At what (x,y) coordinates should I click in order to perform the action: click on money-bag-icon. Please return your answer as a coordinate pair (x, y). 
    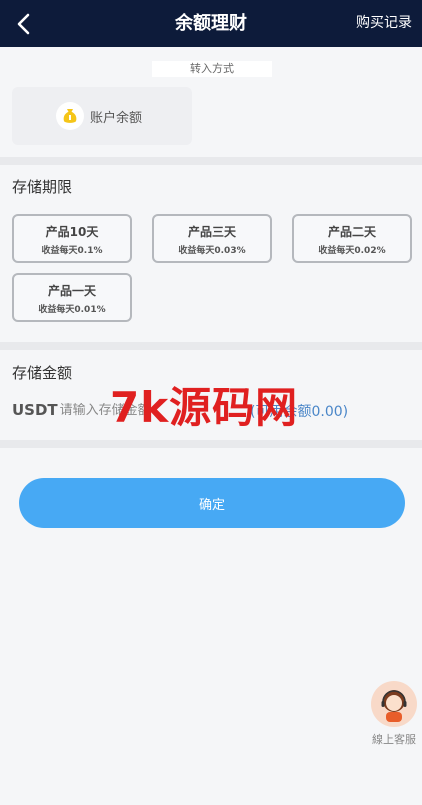
    Looking at the image, I should click on (70, 116).